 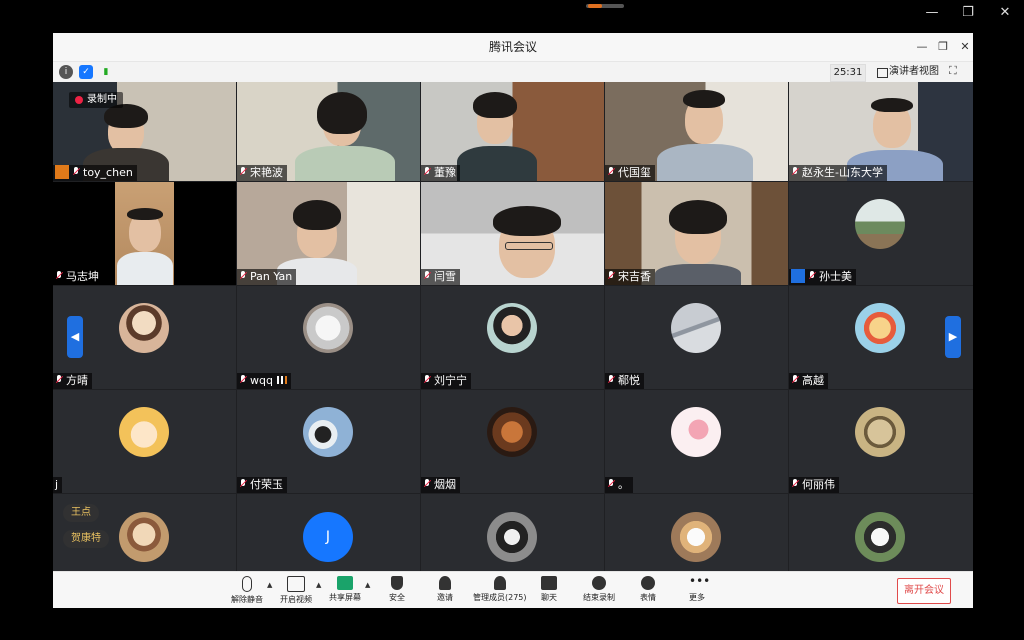 I want to click on more-button: ••• 更多, so click(x=700, y=588).